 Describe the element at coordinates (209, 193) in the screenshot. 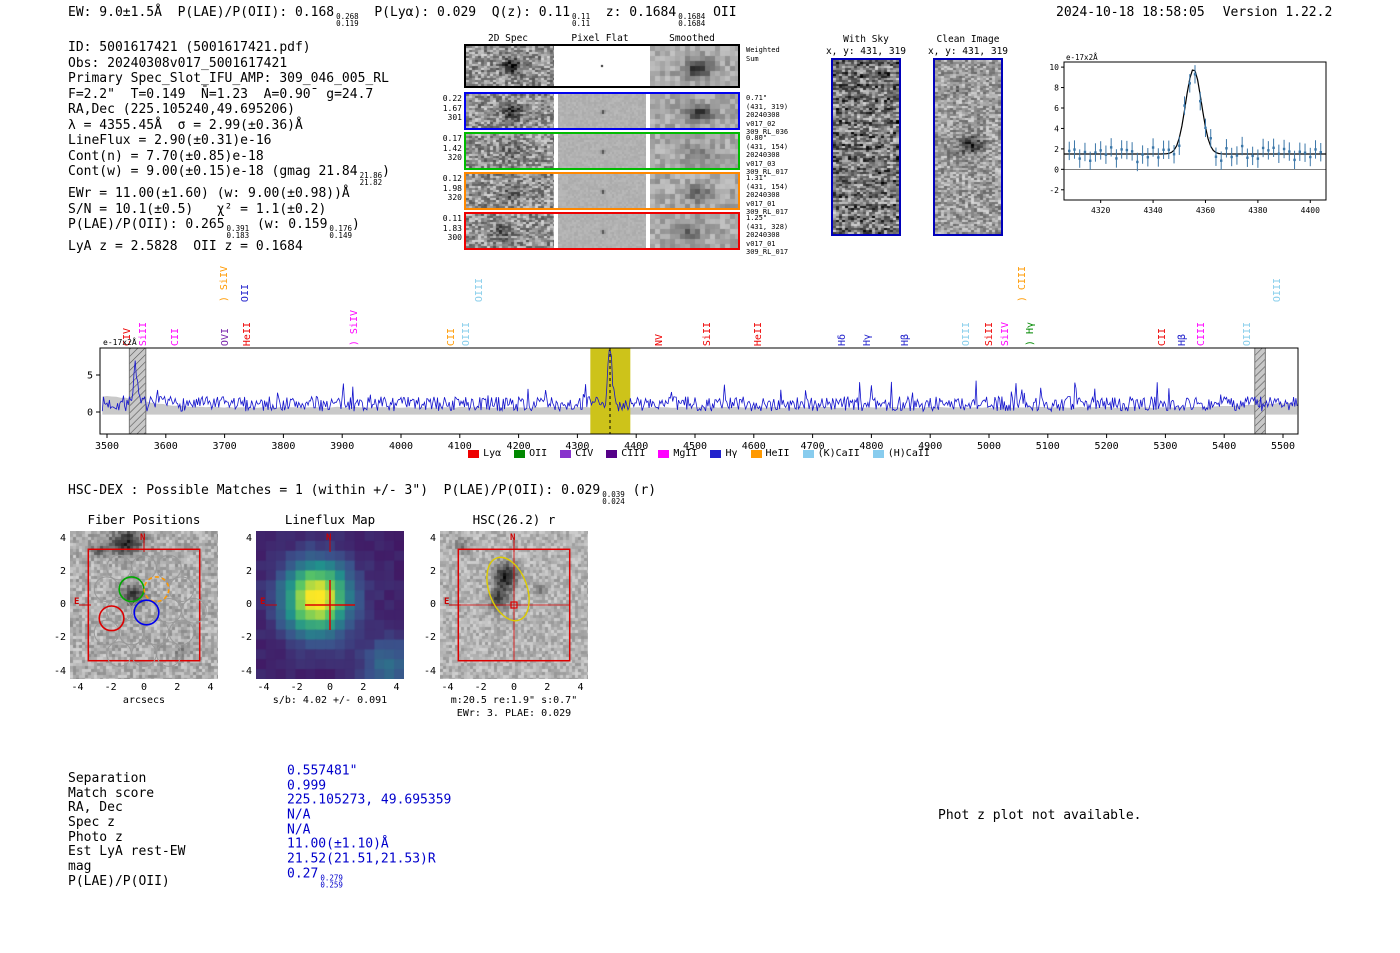

I see `text-segment: EWr = 11.00(±1.60) (w: 9.00(±0.98))Å` at that location.